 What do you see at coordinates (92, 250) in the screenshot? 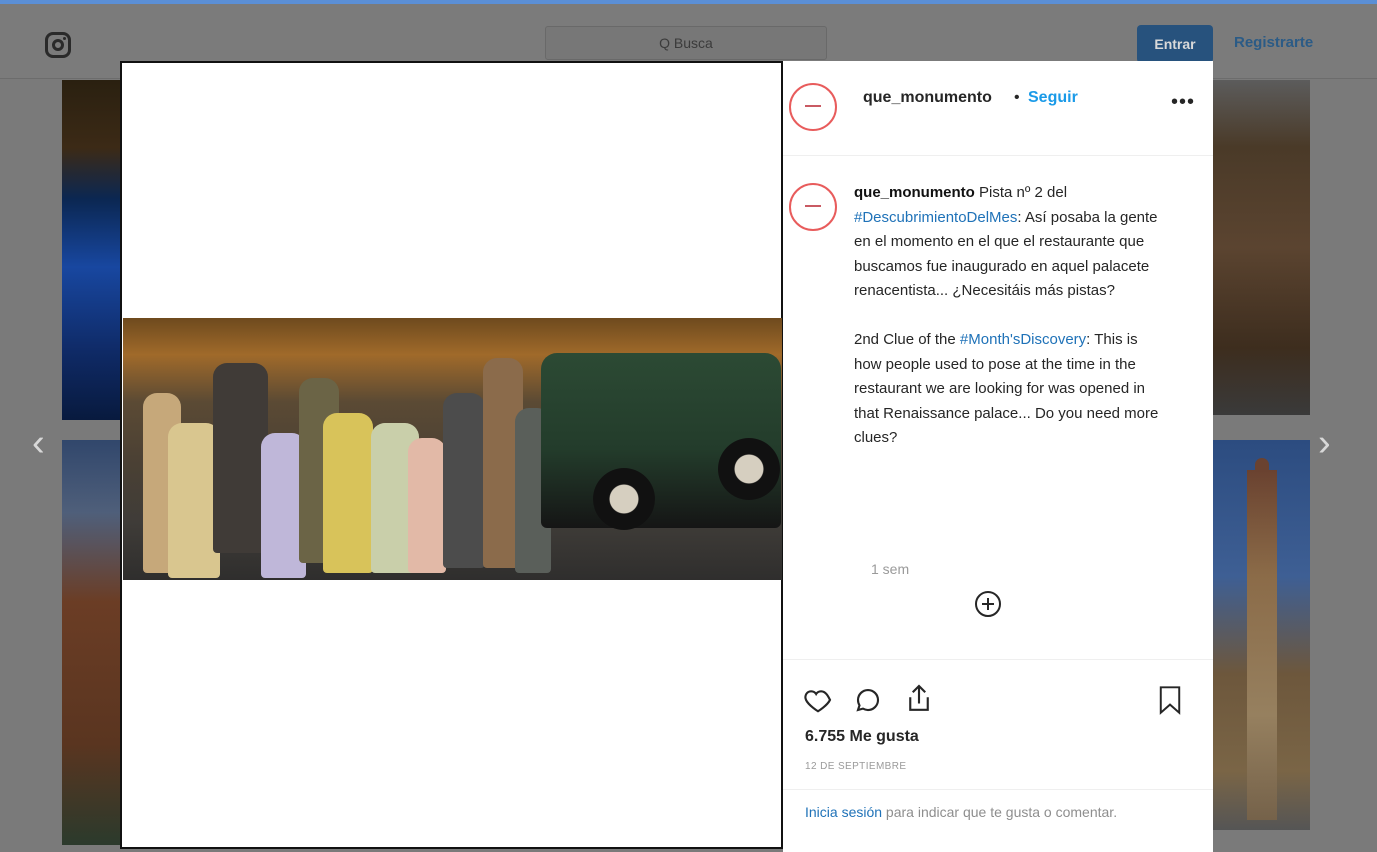
I see `thumbnail-left-top` at bounding box center [92, 250].